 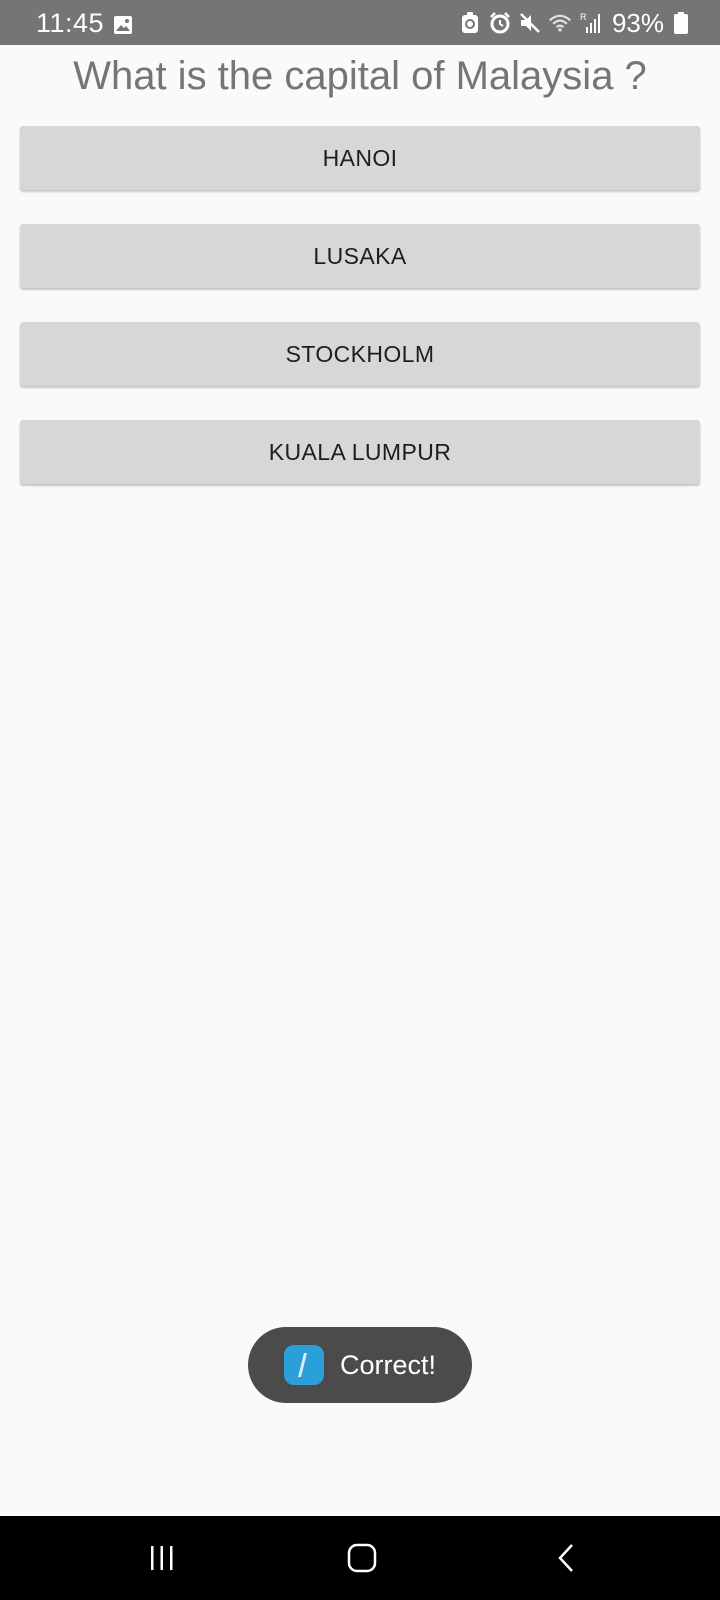 What do you see at coordinates (566, 1558) in the screenshot?
I see `back-icon` at bounding box center [566, 1558].